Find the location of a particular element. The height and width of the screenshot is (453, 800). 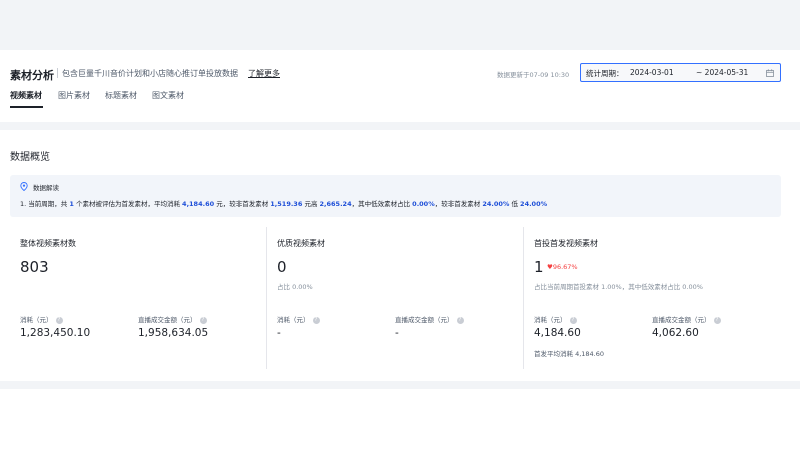

page-subtitle: 包含巨量千川音价计划和小店随心推订单投放数据 is located at coordinates (150, 73).